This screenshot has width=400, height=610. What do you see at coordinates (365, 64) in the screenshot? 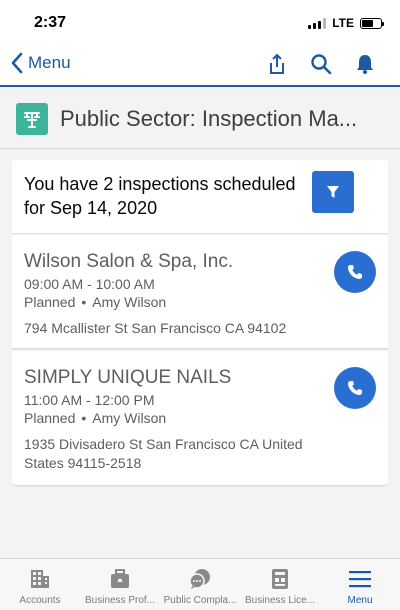
I see `bell-icon` at bounding box center [365, 64].